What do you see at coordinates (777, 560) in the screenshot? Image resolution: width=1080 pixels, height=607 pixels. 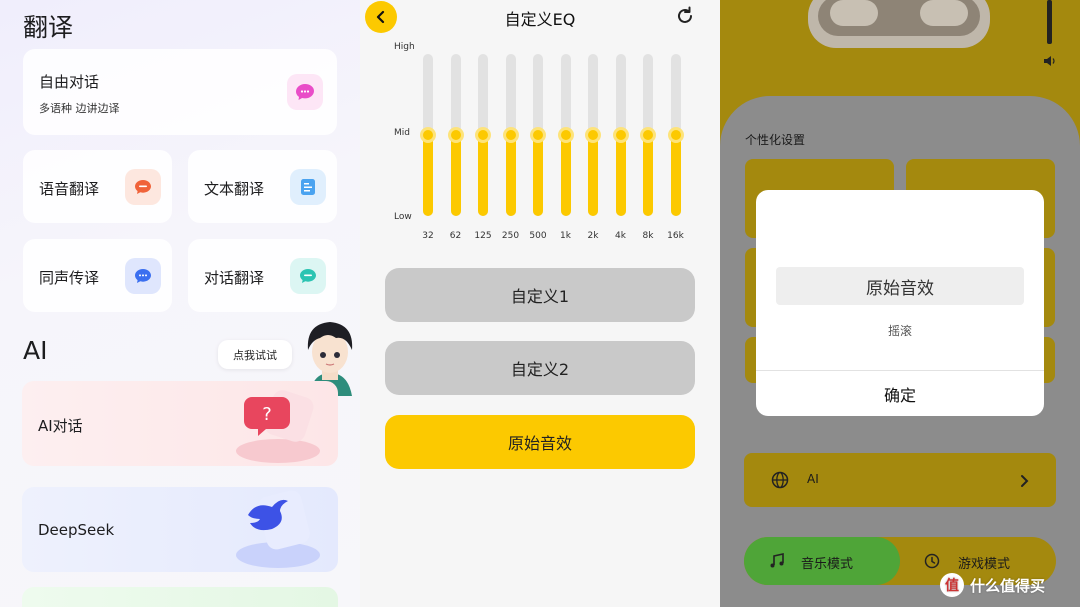 I see `music-note-icon` at bounding box center [777, 560].